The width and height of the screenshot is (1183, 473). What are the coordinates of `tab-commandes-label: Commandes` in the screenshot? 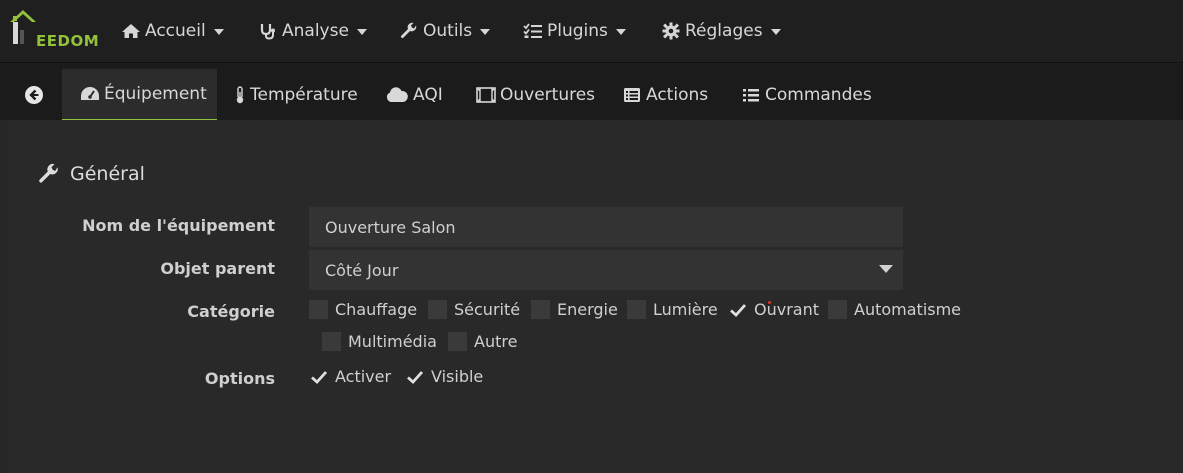 It's located at (818, 95).